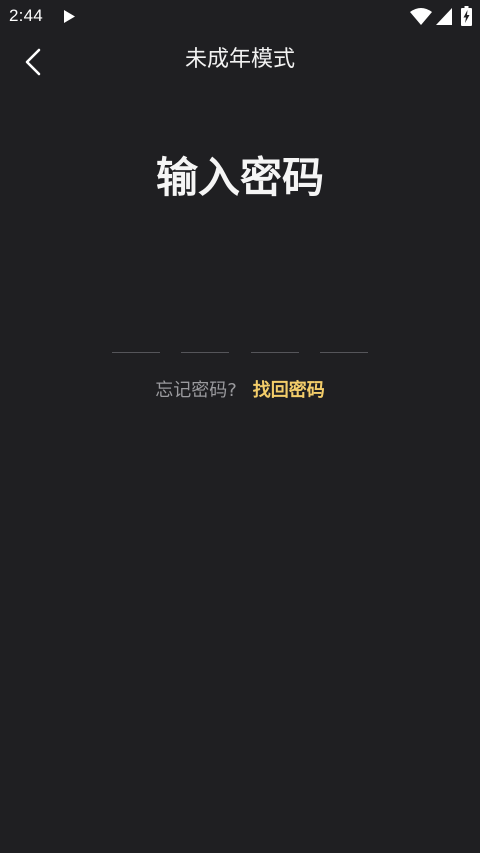 Image resolution: width=480 pixels, height=853 pixels. What do you see at coordinates (240, 17) in the screenshot?
I see `status-bar: 2:44` at bounding box center [240, 17].